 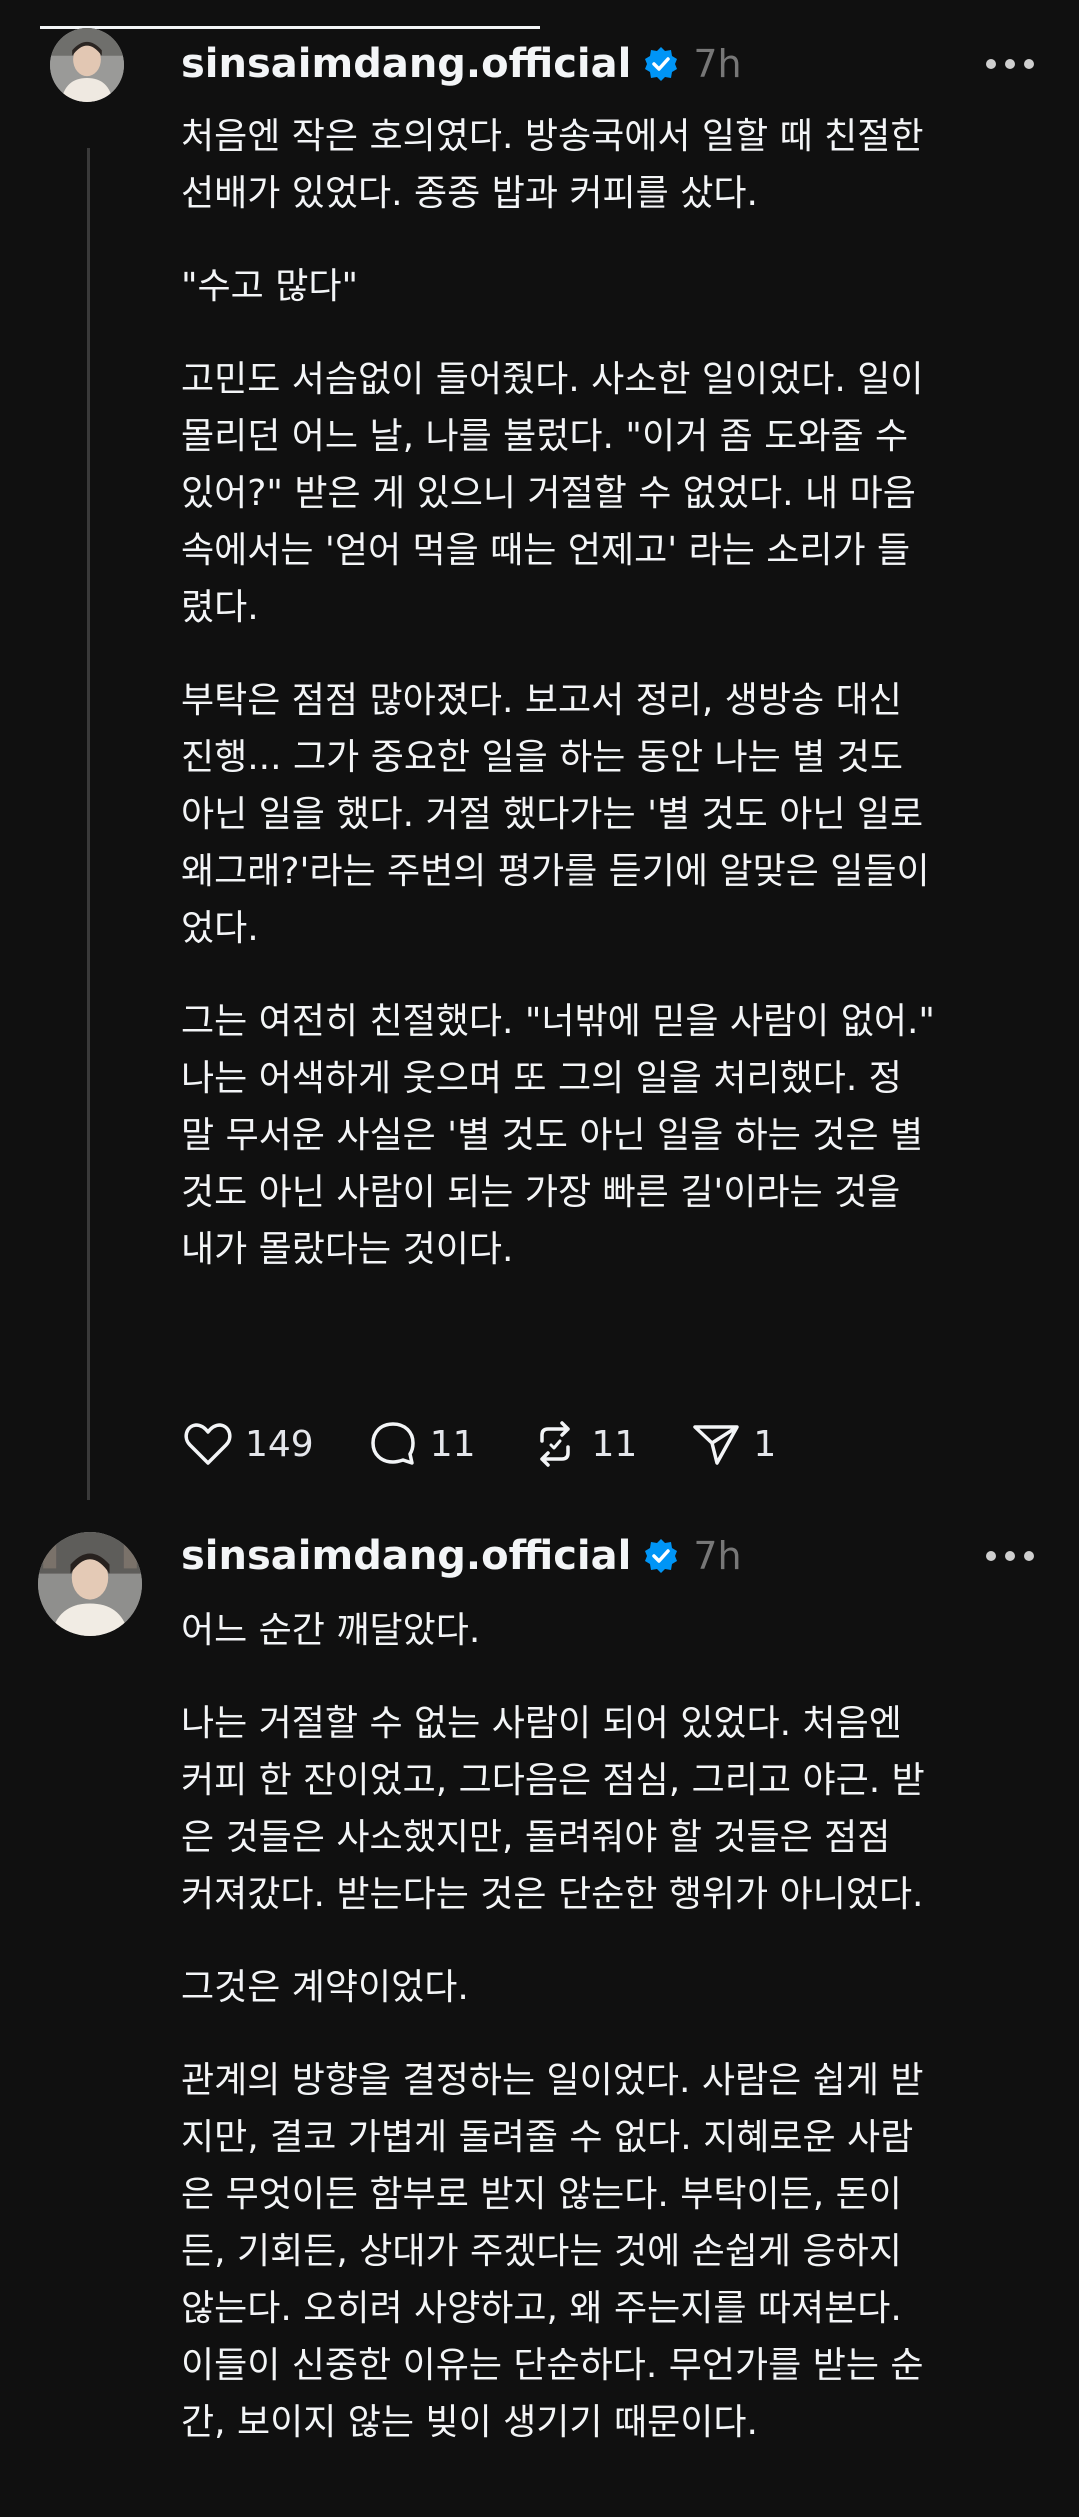 I want to click on send-icon, so click(x=716, y=1445).